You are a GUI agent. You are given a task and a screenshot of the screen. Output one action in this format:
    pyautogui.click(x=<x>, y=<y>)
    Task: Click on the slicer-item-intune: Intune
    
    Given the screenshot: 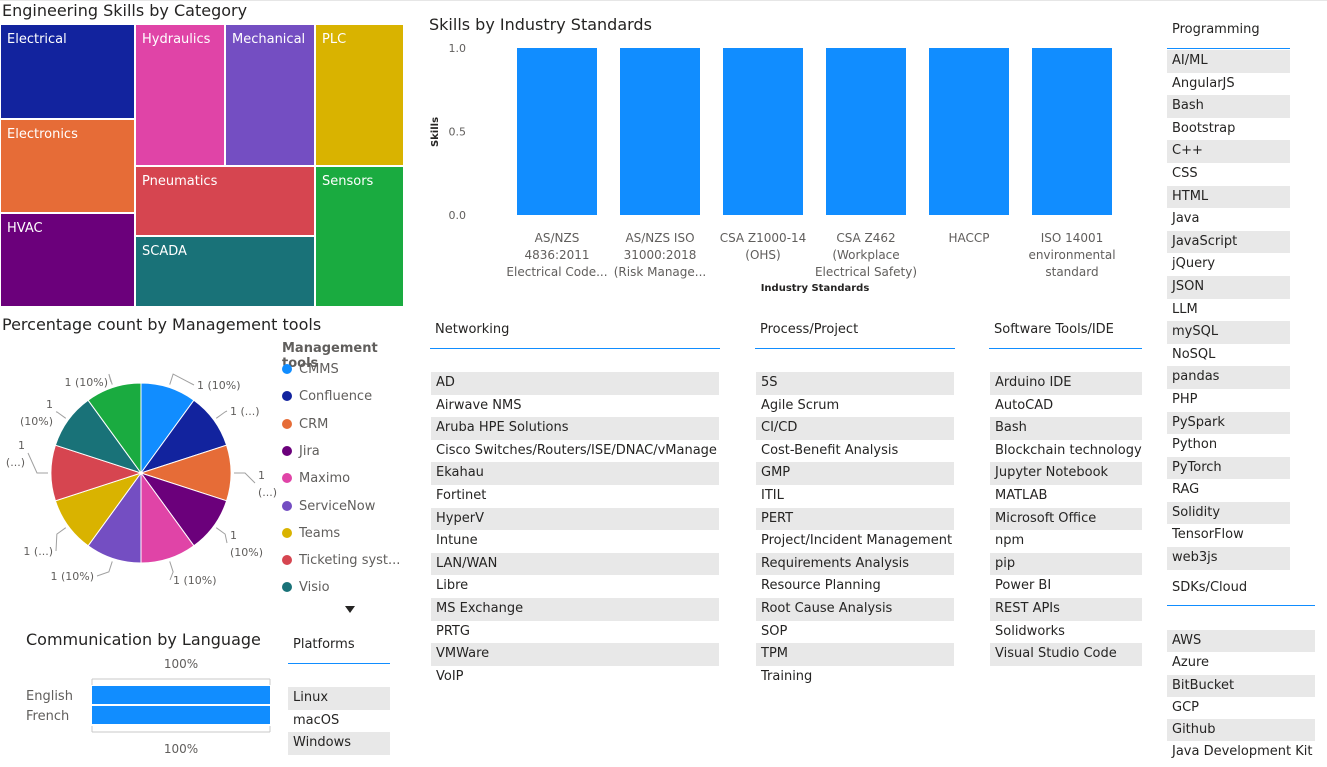 What is the action you would take?
    pyautogui.click(x=575, y=541)
    